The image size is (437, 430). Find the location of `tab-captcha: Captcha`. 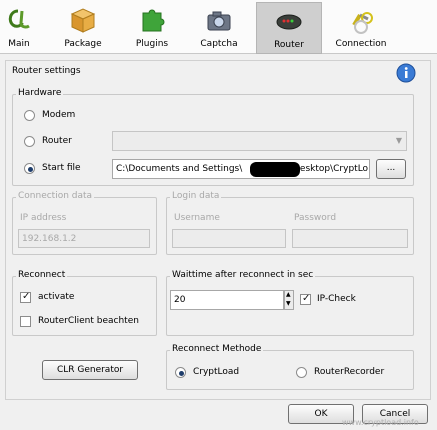

tab-captcha: Captcha is located at coordinates (219, 27).